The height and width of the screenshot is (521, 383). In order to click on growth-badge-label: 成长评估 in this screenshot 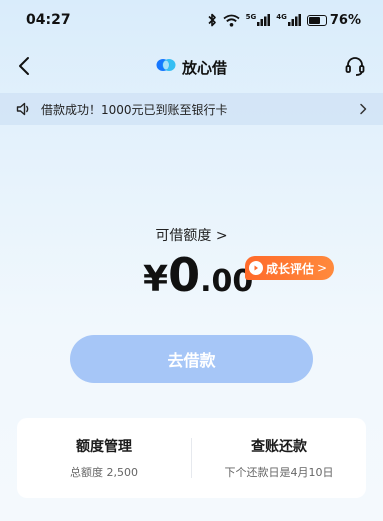, I will do `click(290, 268)`.